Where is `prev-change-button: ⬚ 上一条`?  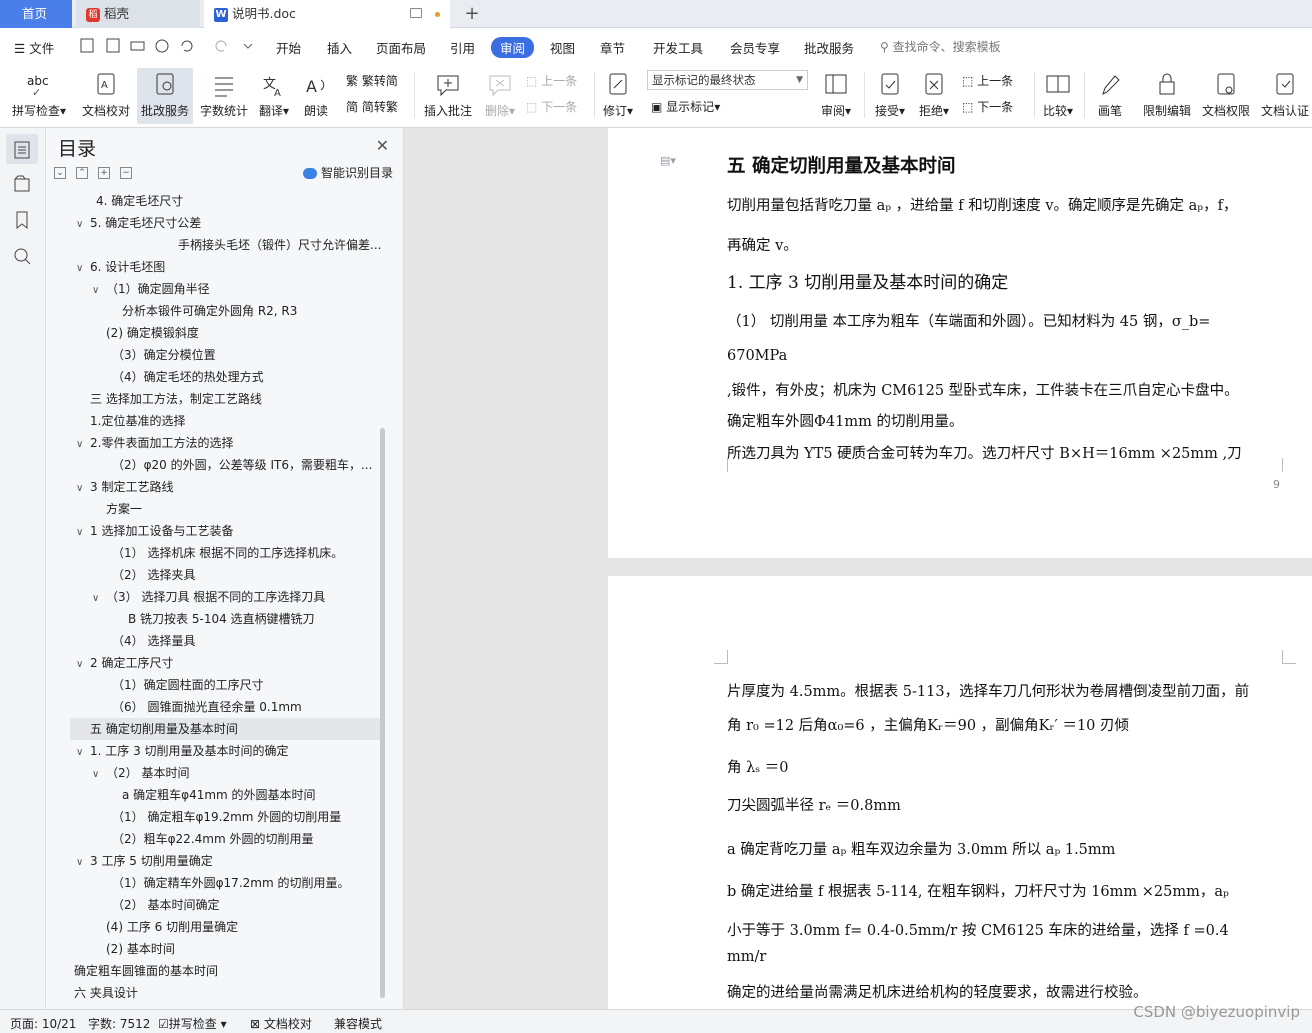 prev-change-button: ⬚ 上一条 is located at coordinates (987, 80).